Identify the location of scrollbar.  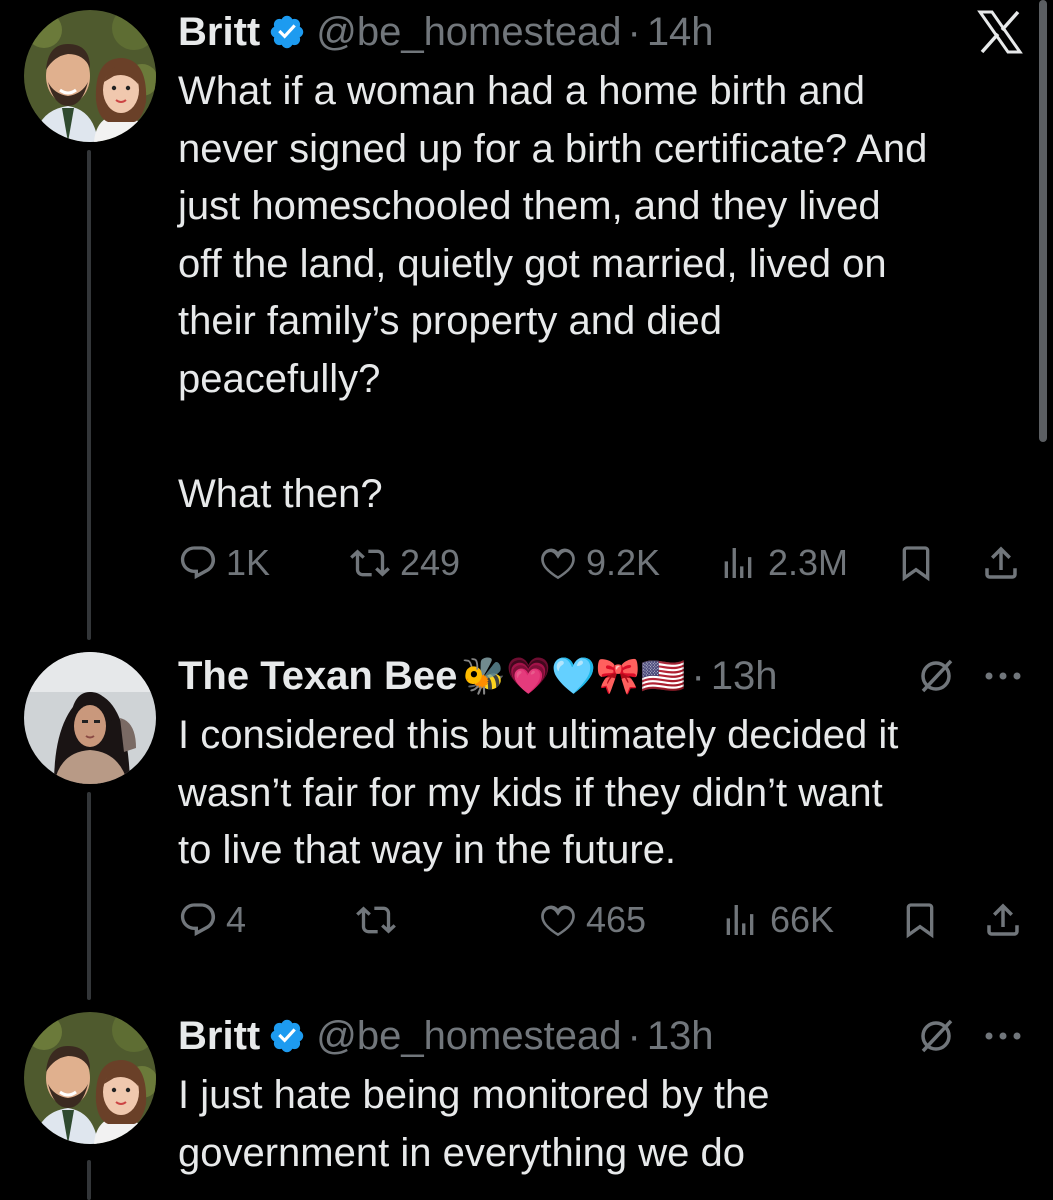
(1043, 221).